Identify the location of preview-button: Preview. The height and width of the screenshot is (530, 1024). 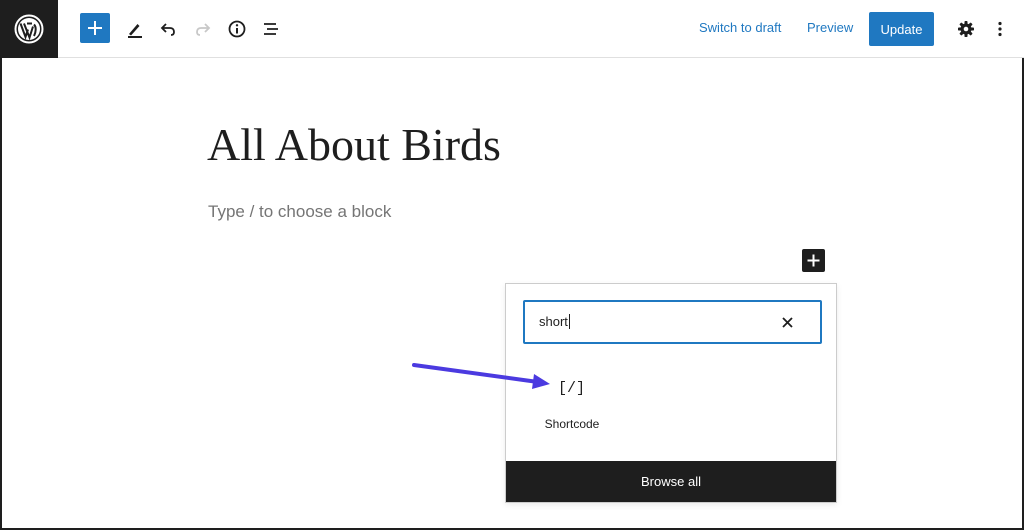
(830, 27).